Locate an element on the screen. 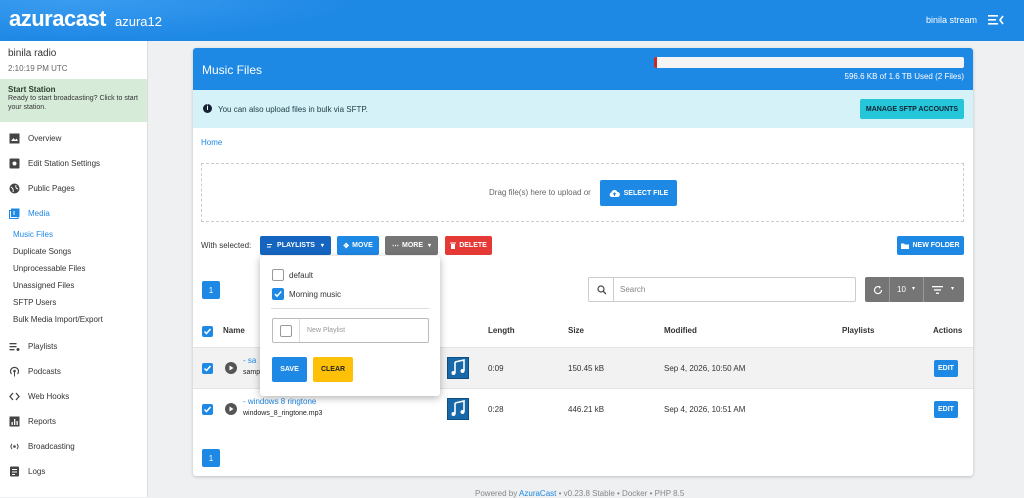 The width and height of the screenshot is (1024, 498). sidebar-item-public-pages: Public Pages is located at coordinates (73, 188).